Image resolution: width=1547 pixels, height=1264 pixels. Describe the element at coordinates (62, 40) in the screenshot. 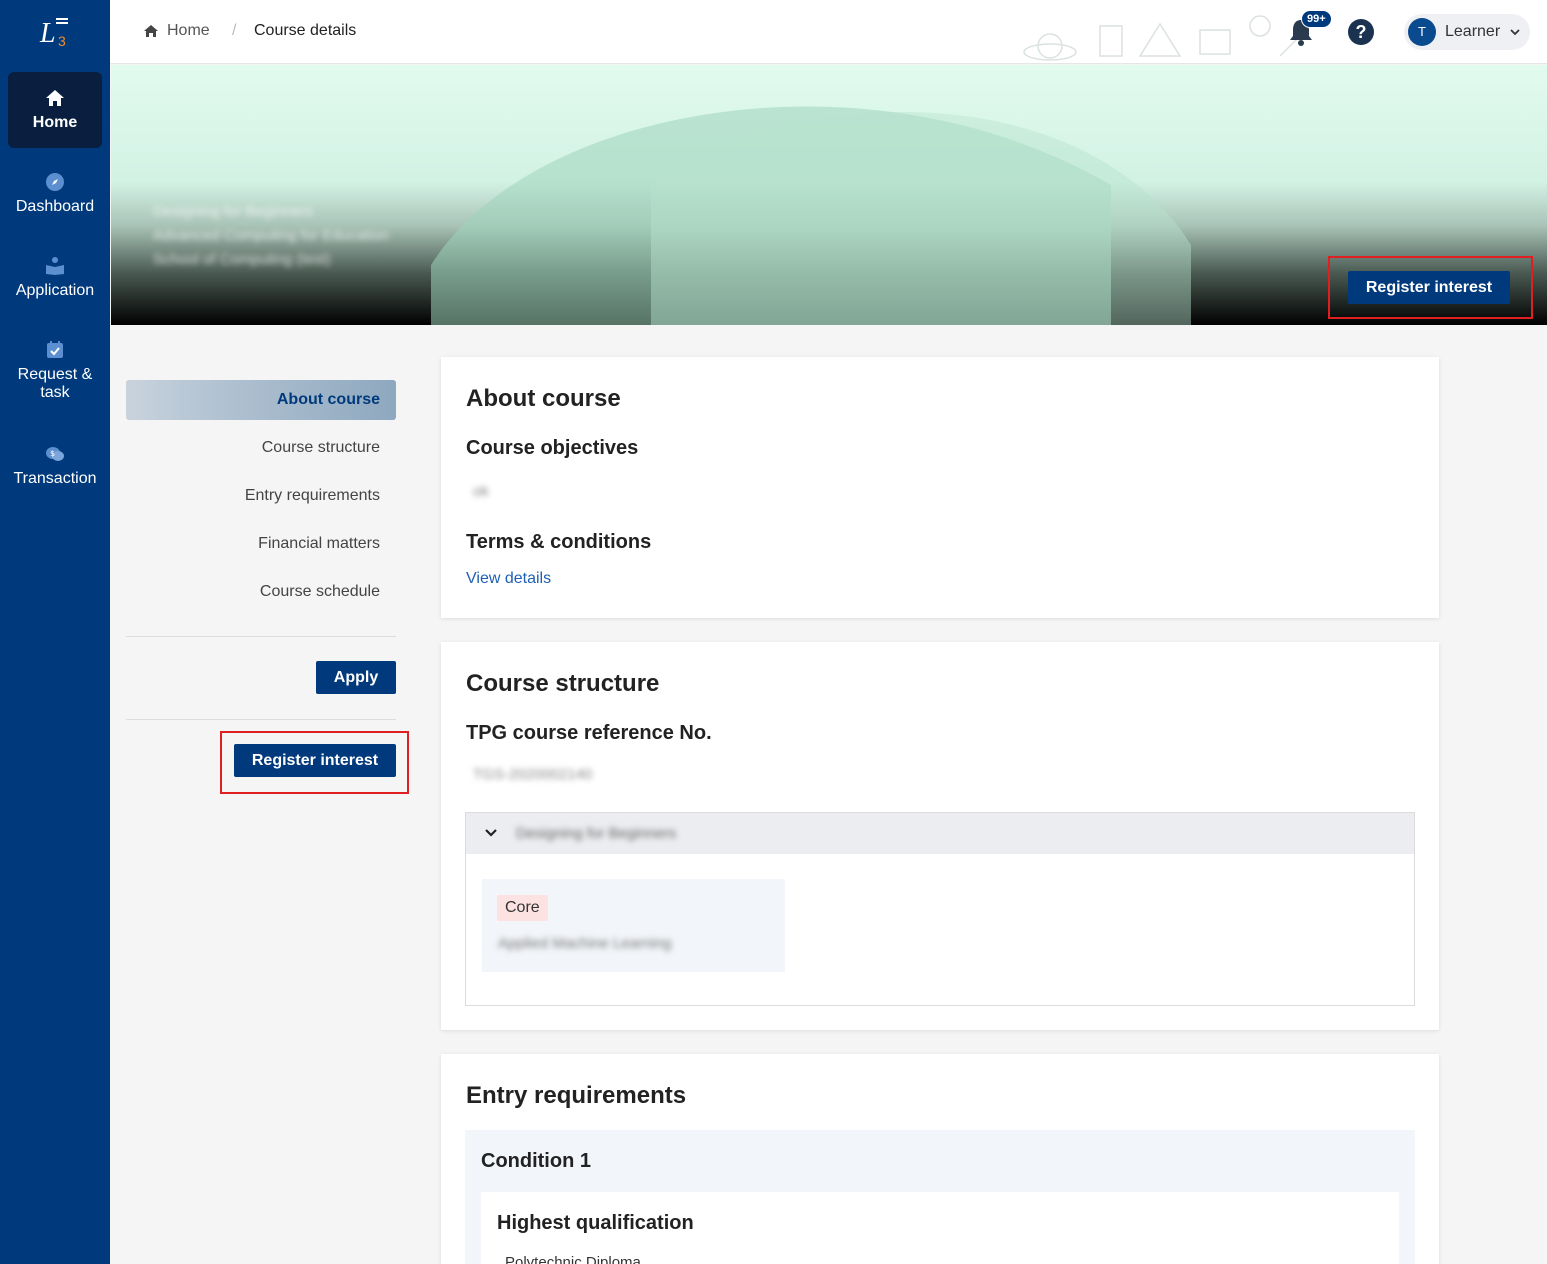

I see `svg-text: 3` at that location.